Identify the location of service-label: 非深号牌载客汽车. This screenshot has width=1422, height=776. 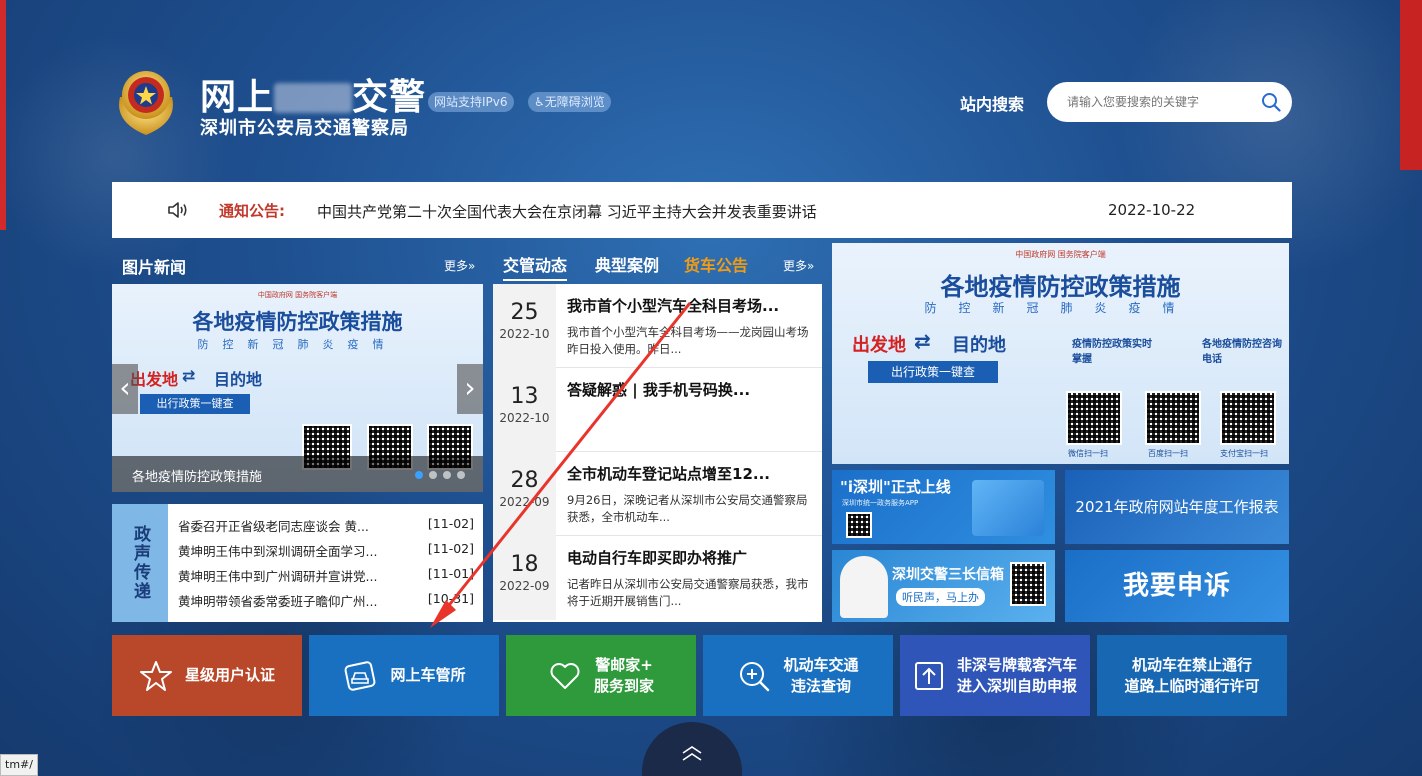
(1016, 664).